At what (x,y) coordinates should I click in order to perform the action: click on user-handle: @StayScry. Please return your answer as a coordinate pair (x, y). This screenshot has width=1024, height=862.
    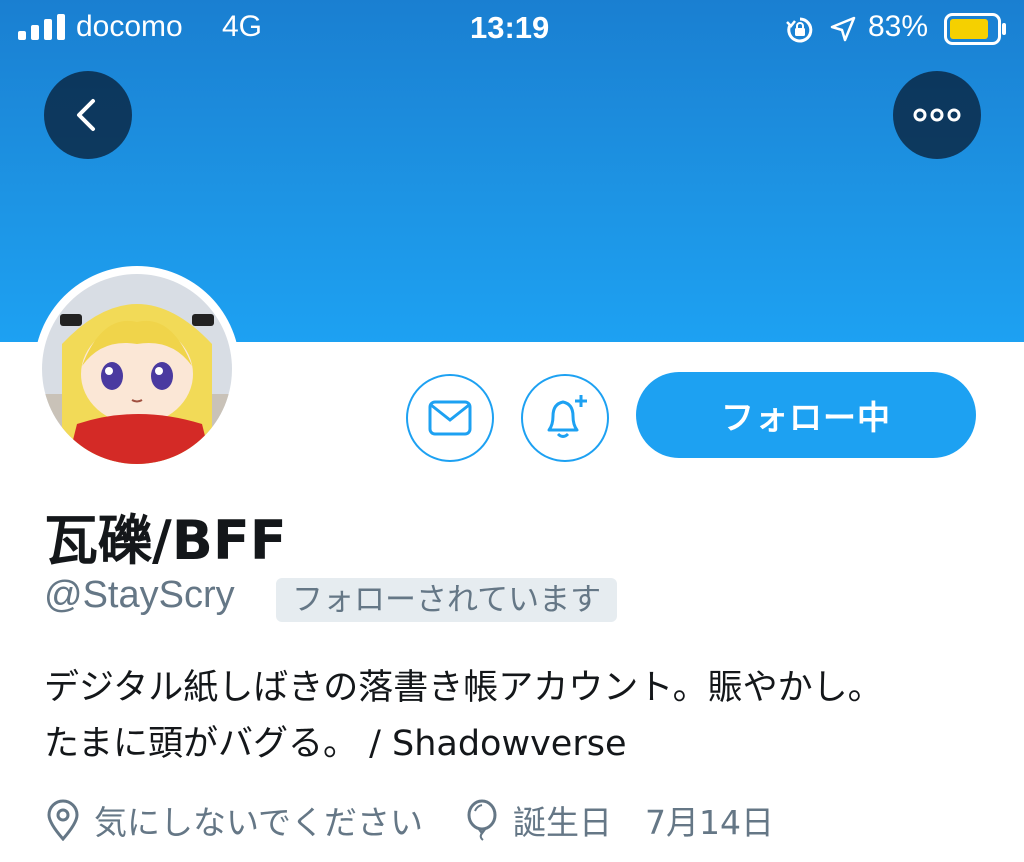
    Looking at the image, I should click on (139, 595).